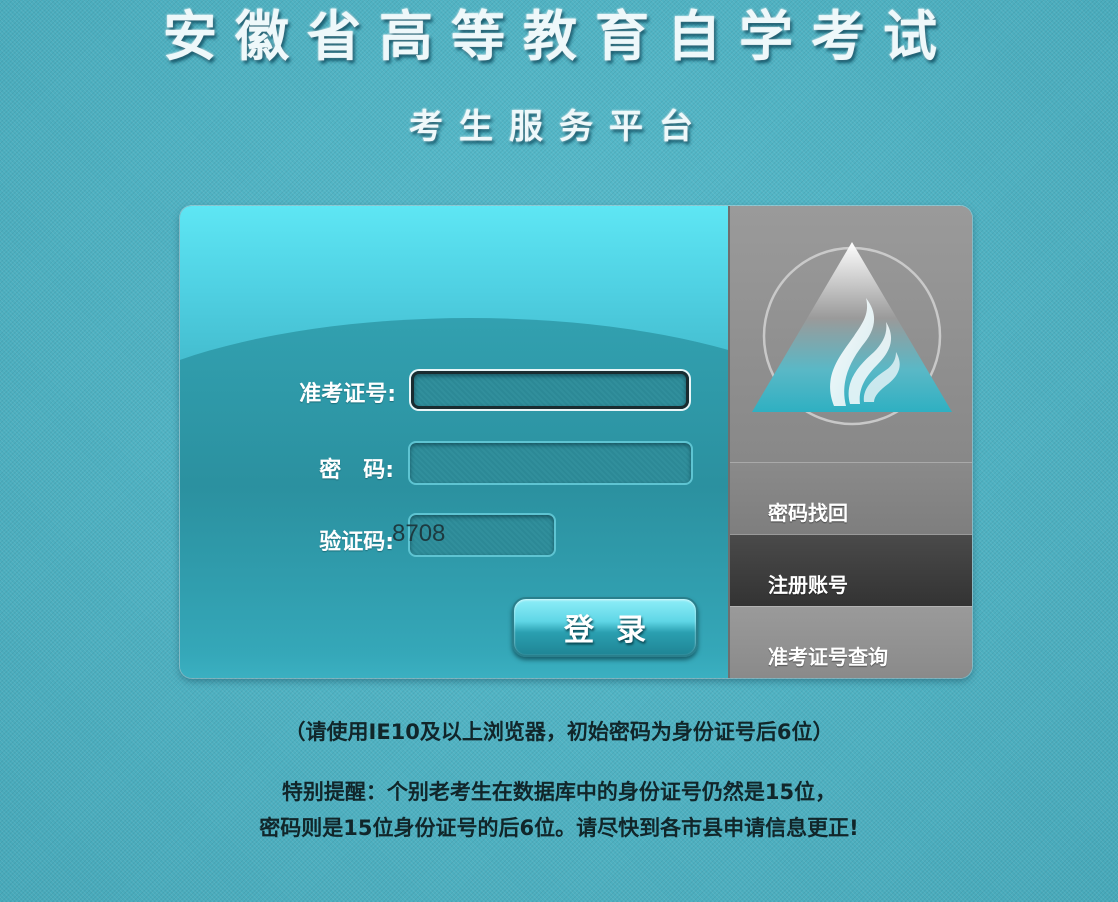 Image resolution: width=1118 pixels, height=902 pixels. Describe the element at coordinates (550, 463) in the screenshot. I see `password-input` at that location.